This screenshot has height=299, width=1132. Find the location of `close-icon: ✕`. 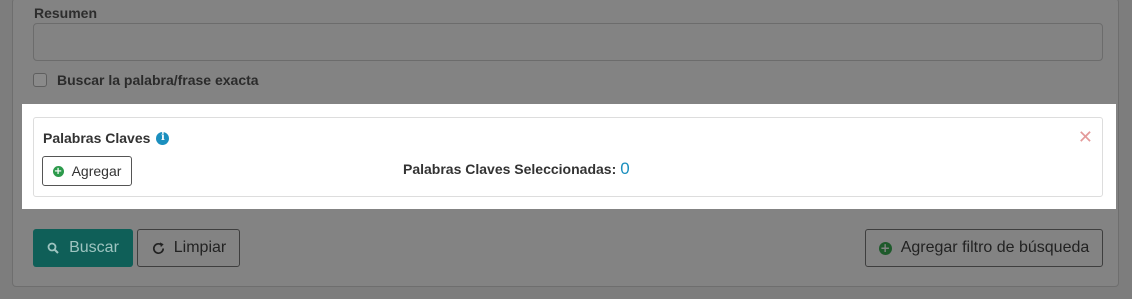

close-icon: ✕ is located at coordinates (1085, 137).